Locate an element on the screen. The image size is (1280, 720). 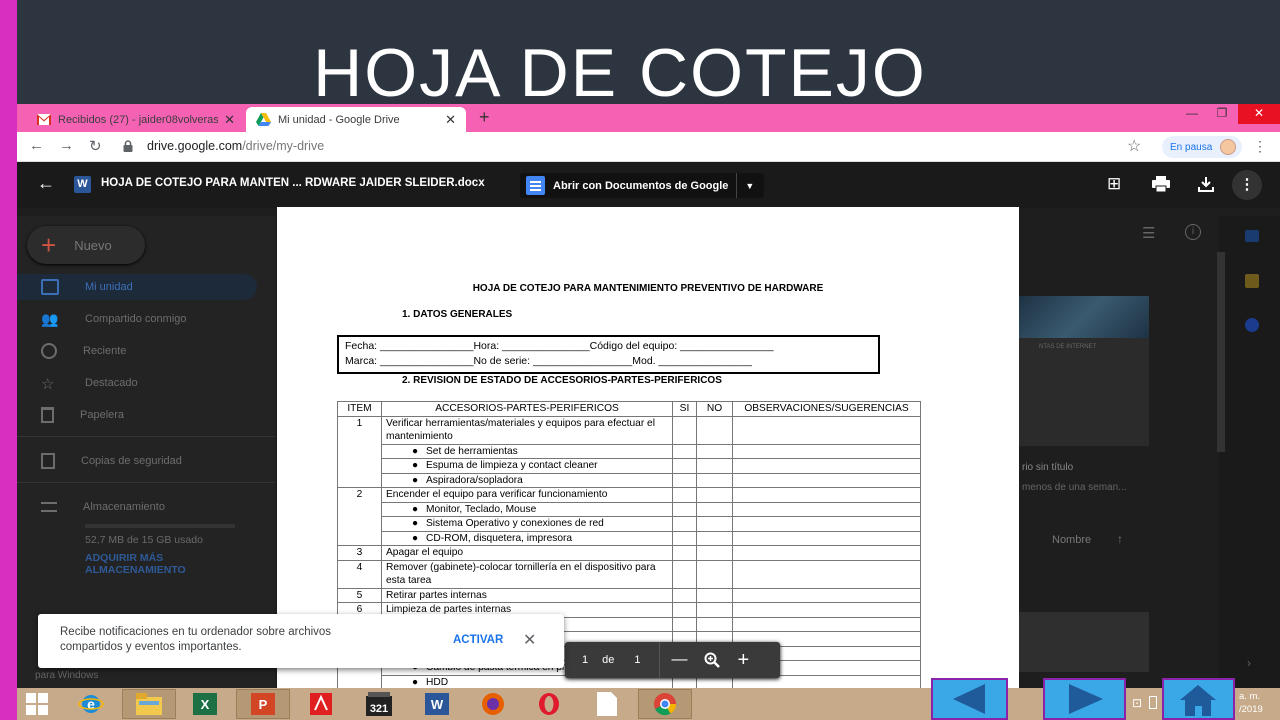
svg-text: X is located at coordinates (205, 704).